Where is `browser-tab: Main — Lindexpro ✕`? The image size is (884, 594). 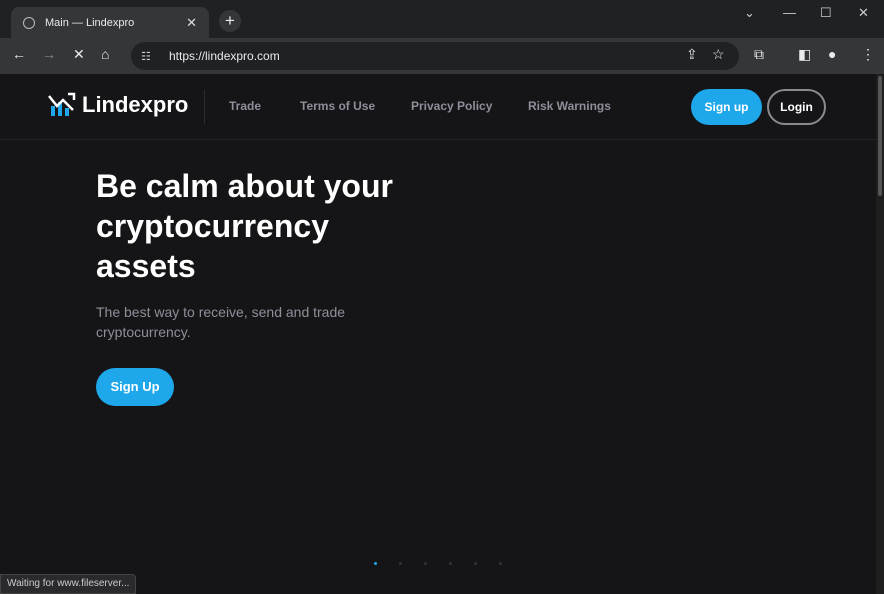 browser-tab: Main — Lindexpro ✕ is located at coordinates (110, 22).